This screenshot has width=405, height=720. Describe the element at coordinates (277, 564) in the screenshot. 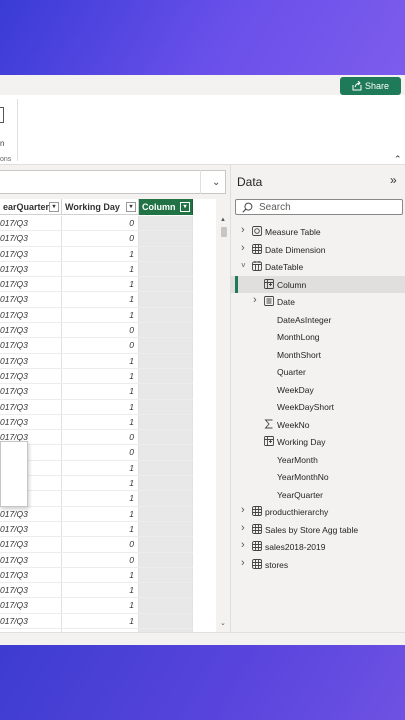

I see `node-label: stores` at that location.